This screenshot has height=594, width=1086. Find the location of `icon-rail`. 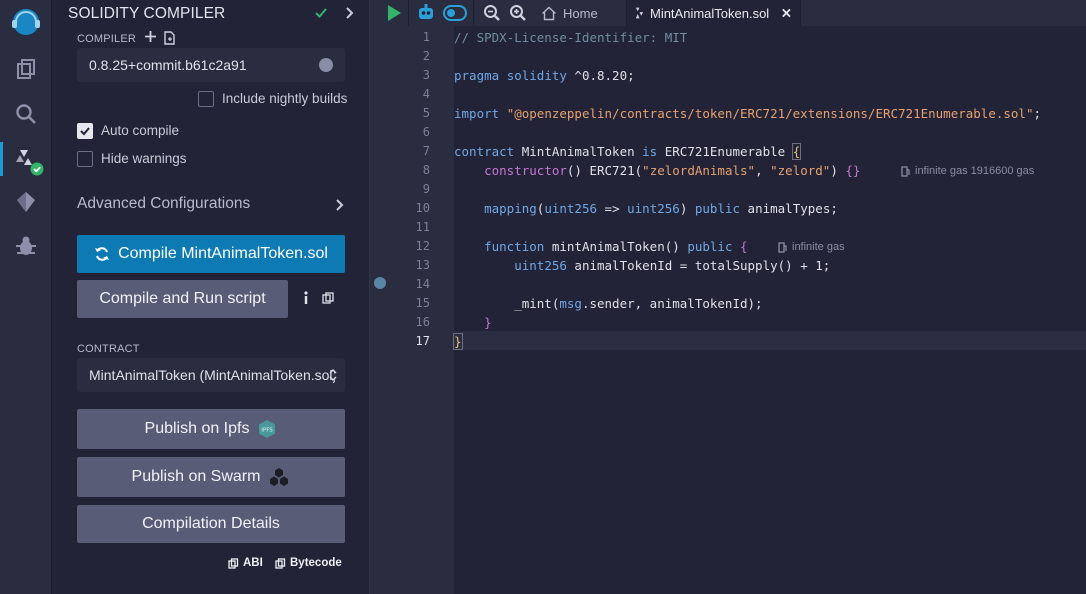

icon-rail is located at coordinates (26, 297).